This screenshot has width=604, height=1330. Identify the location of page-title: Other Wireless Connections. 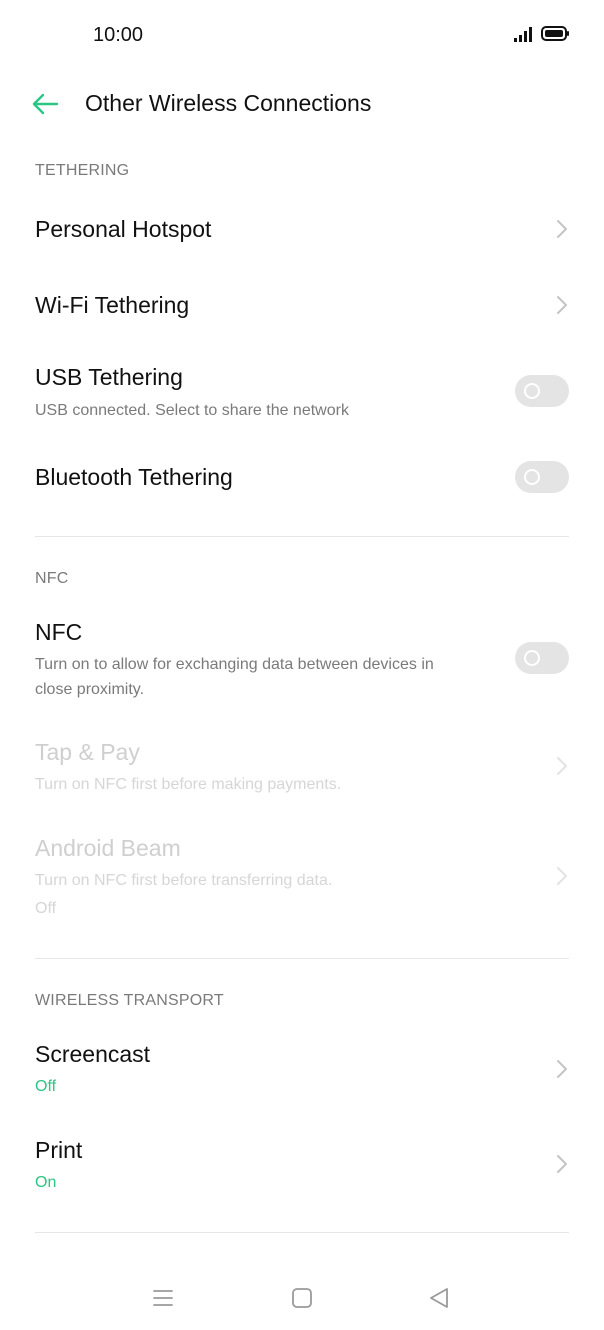
(228, 103).